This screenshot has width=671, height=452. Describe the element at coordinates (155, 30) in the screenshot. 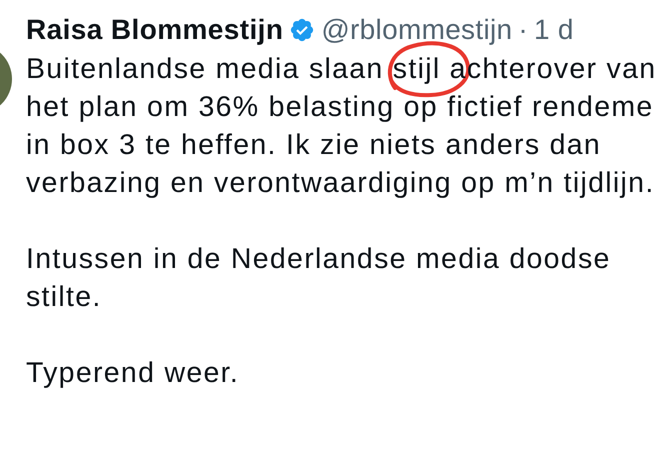

I see `author-name: Raisa Blommestijn` at that location.